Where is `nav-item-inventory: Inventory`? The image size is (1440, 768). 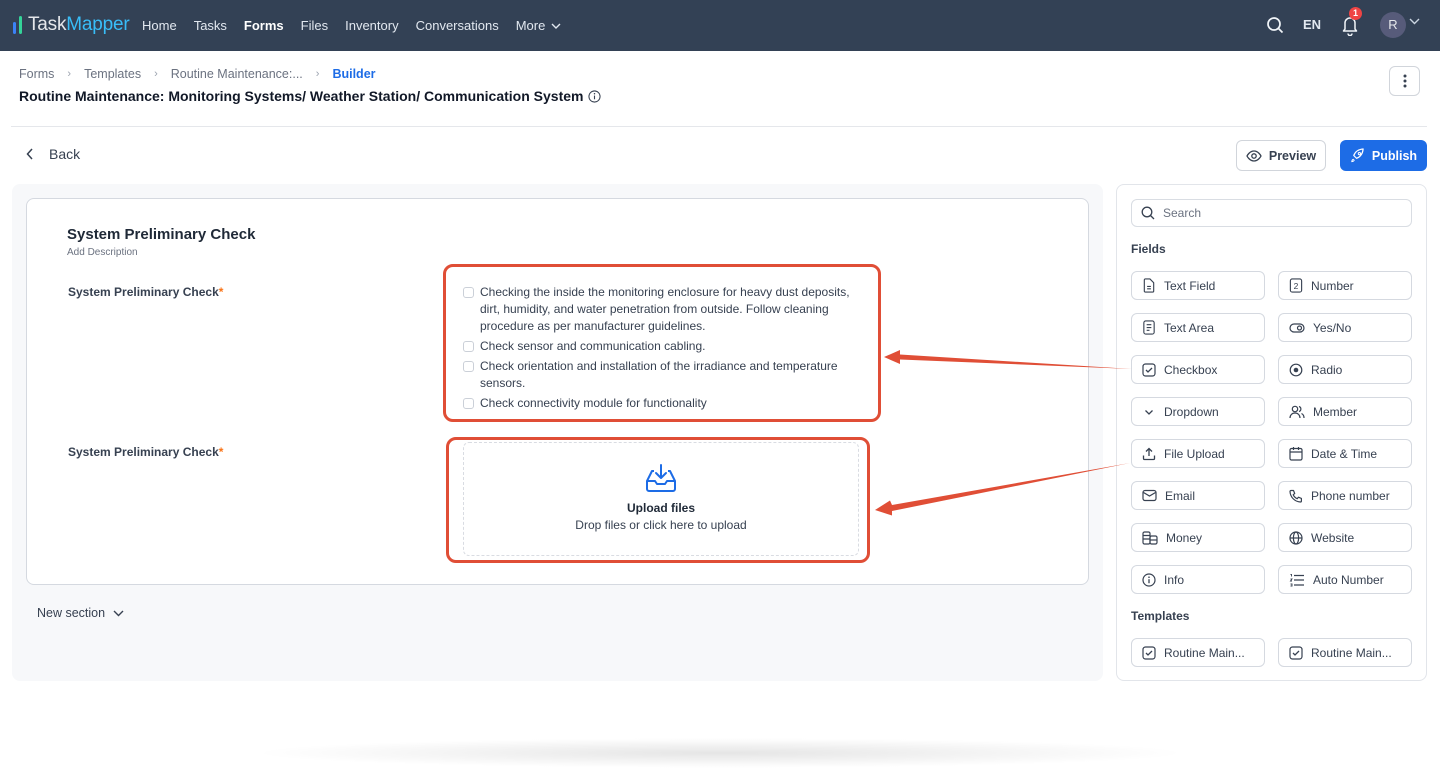 nav-item-inventory: Inventory is located at coordinates (371, 25).